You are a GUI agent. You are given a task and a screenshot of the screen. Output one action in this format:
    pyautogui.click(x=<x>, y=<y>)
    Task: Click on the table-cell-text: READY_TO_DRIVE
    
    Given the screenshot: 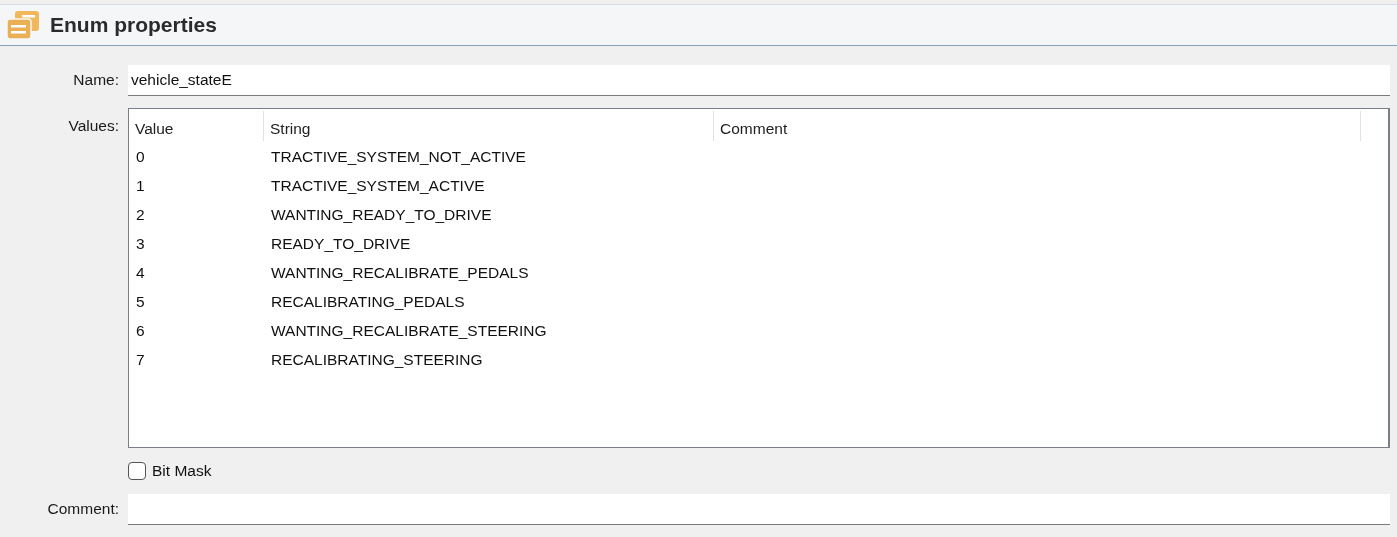 What is the action you would take?
    pyautogui.click(x=341, y=243)
    